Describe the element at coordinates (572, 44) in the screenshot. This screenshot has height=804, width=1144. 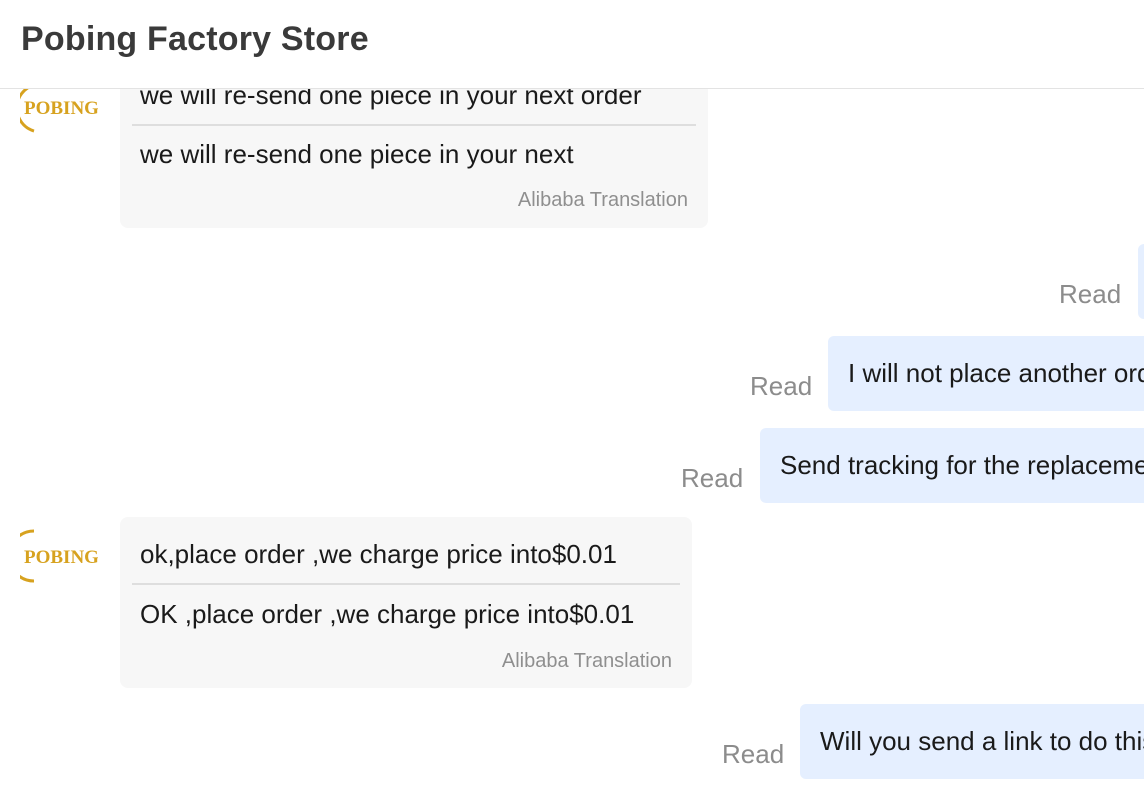
I see `chat-header: Pobing Factory Store` at that location.